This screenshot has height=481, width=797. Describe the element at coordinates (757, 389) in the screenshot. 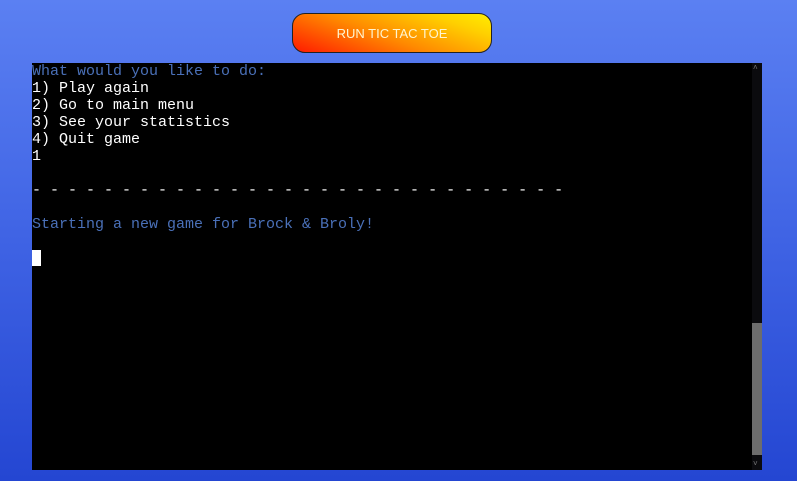

I see `scrollbar-thumb` at that location.